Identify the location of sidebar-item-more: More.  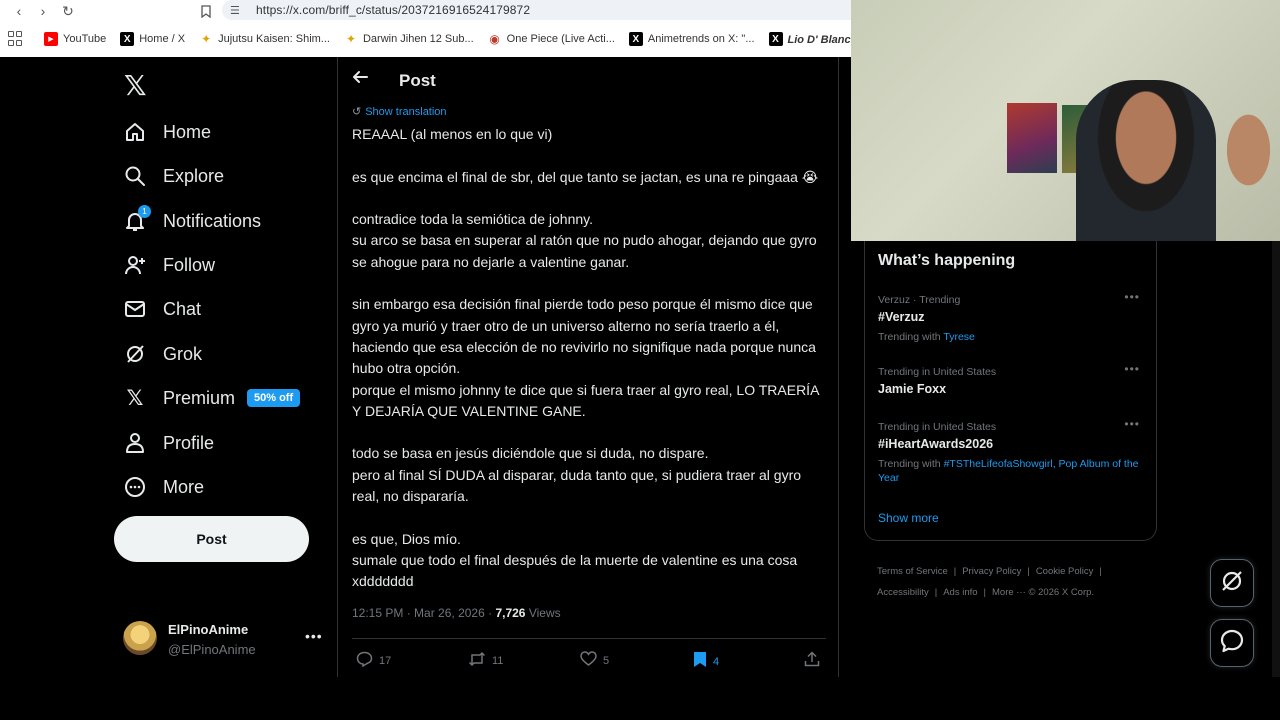
(164, 487).